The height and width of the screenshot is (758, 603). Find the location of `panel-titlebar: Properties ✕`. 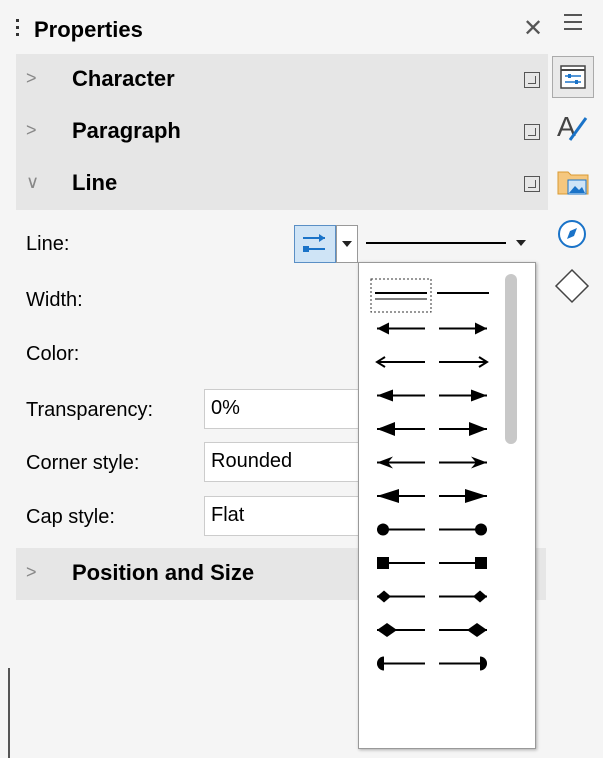

panel-titlebar: Properties ✕ is located at coordinates (274, 30).